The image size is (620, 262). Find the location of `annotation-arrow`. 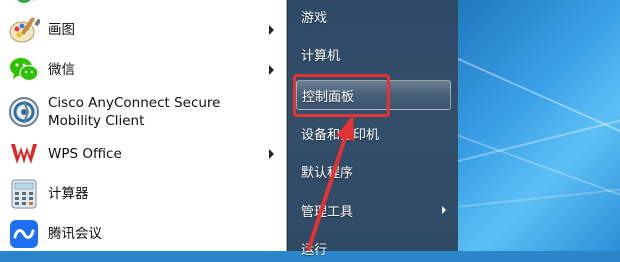

annotation-arrow is located at coordinates (330, 183).